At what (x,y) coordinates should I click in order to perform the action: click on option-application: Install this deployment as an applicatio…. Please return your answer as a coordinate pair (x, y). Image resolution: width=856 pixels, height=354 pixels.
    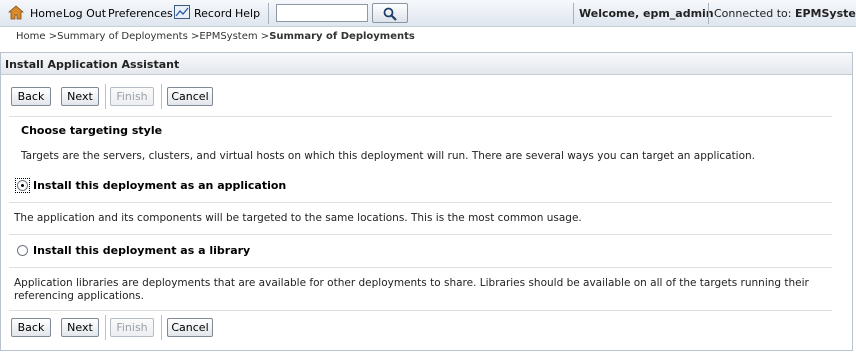
    Looking at the image, I should click on (166, 186).